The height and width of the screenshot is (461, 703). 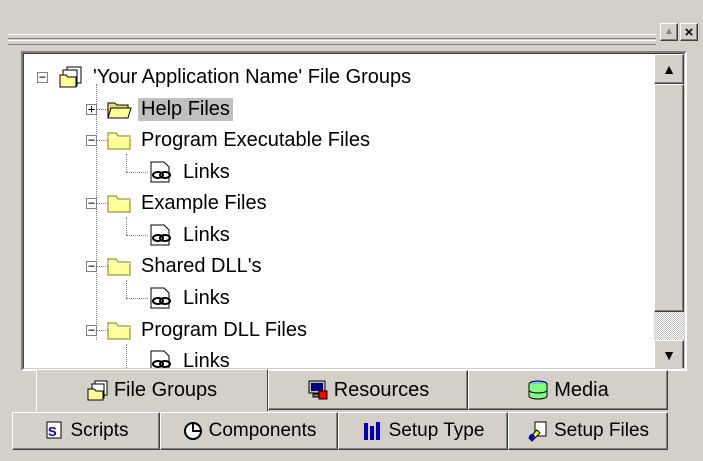 What do you see at coordinates (318, 390) in the screenshot?
I see `resources-icon` at bounding box center [318, 390].